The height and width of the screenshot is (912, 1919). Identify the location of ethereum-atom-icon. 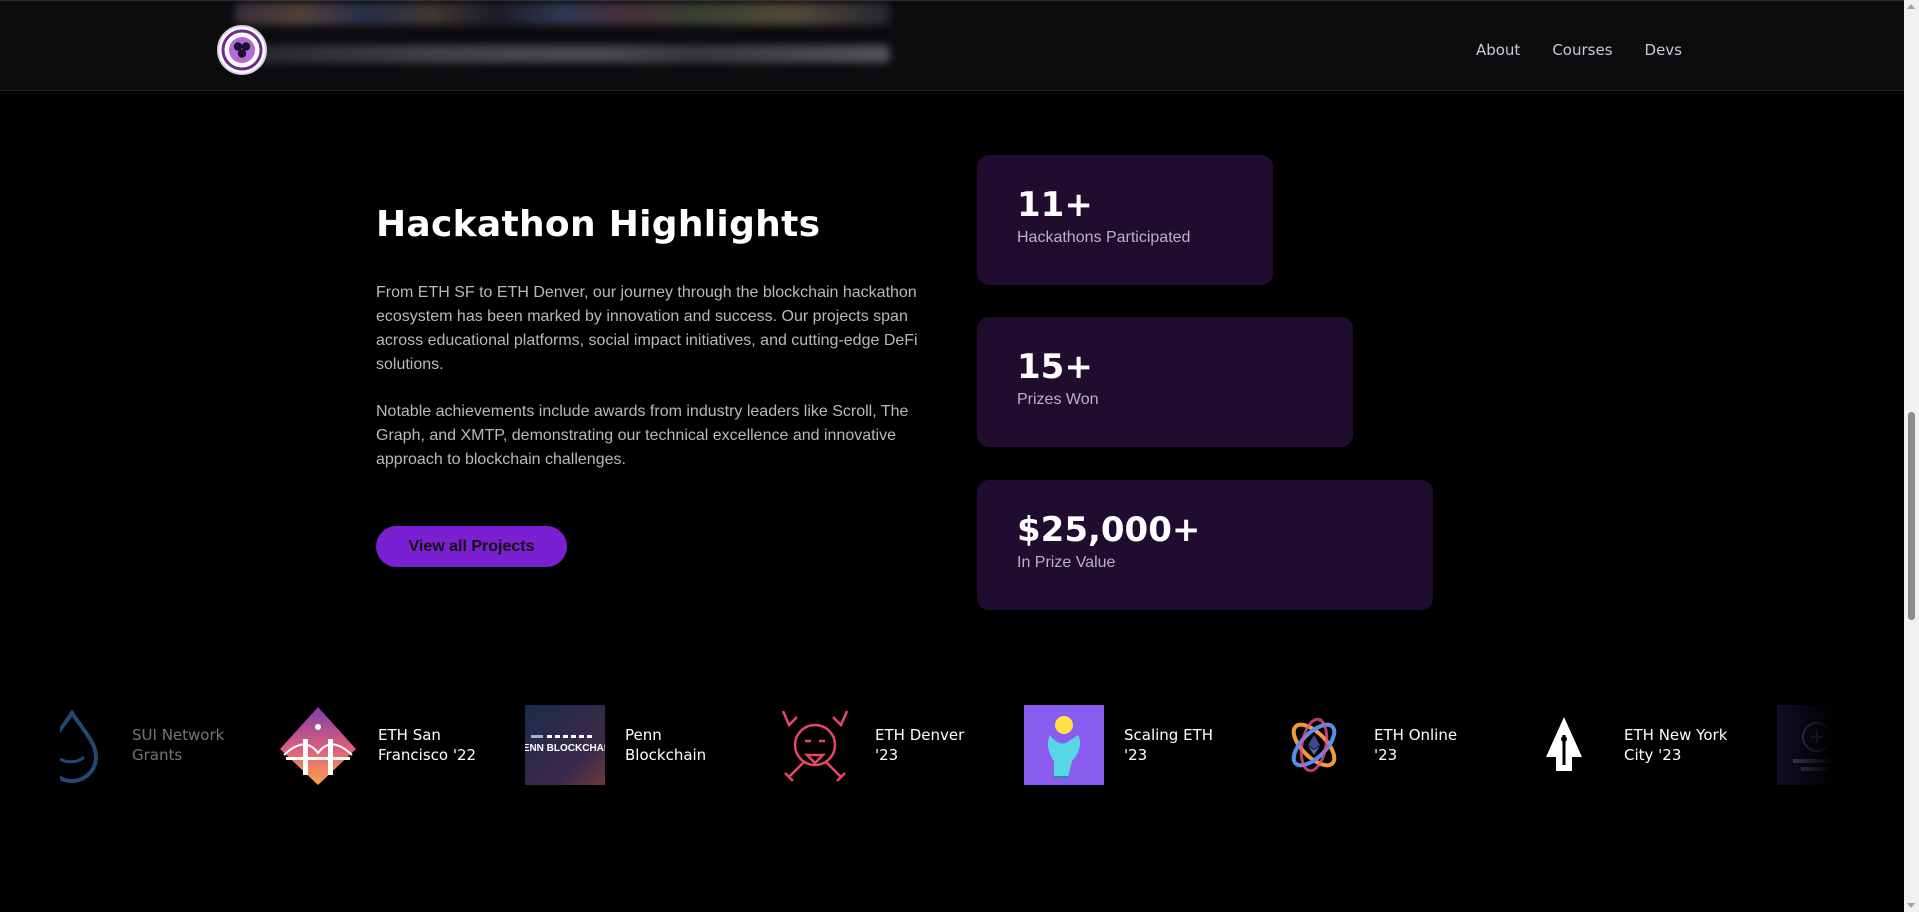
(1314, 745).